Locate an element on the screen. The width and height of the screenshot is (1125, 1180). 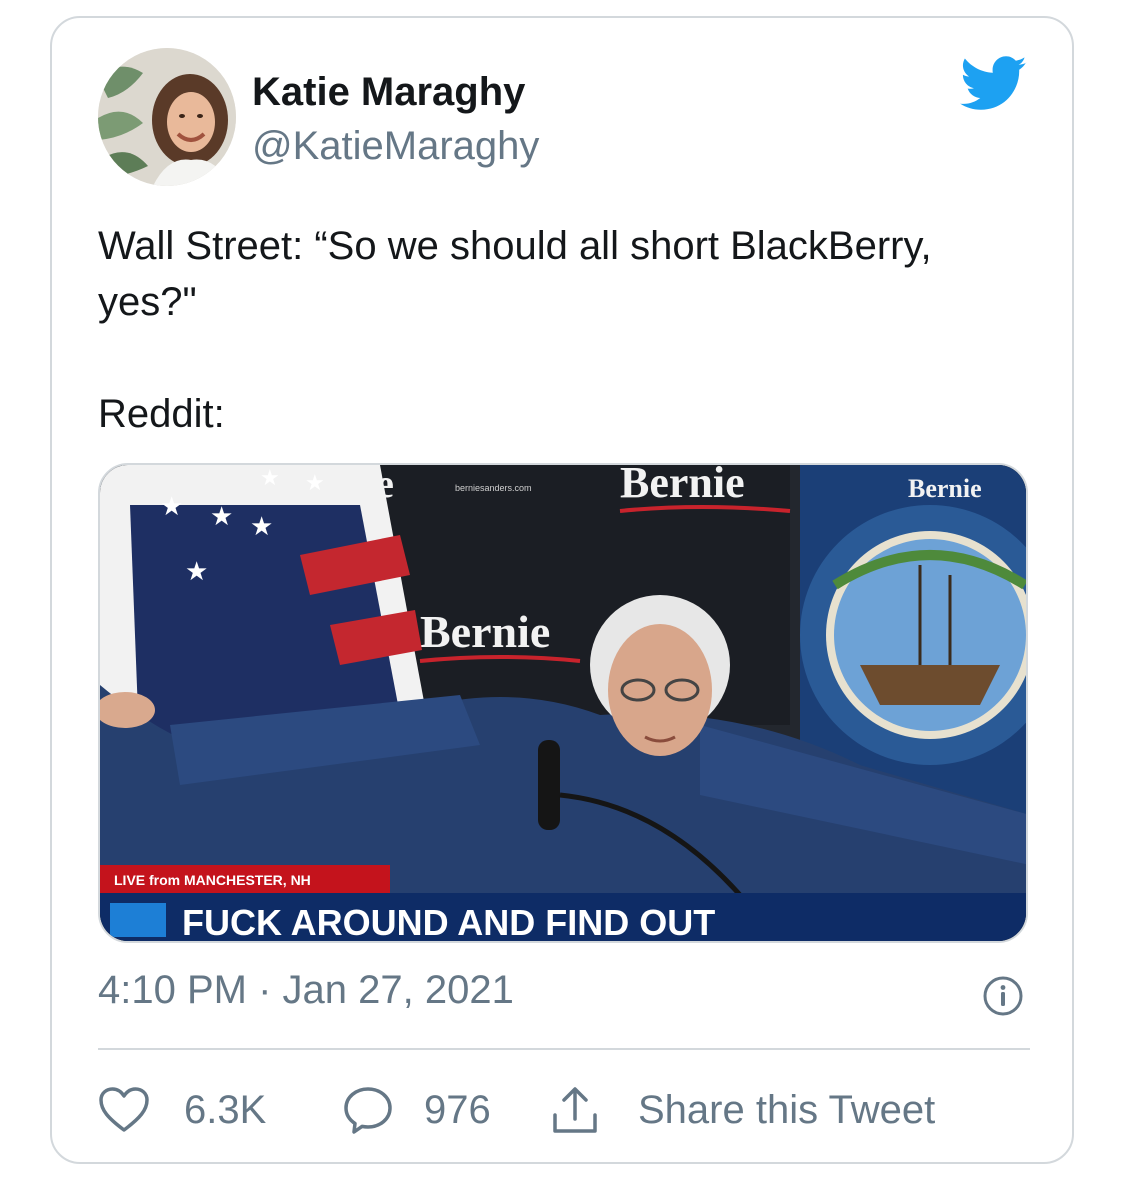
svg-text: berniesanders.com is located at coordinates (493, 488).